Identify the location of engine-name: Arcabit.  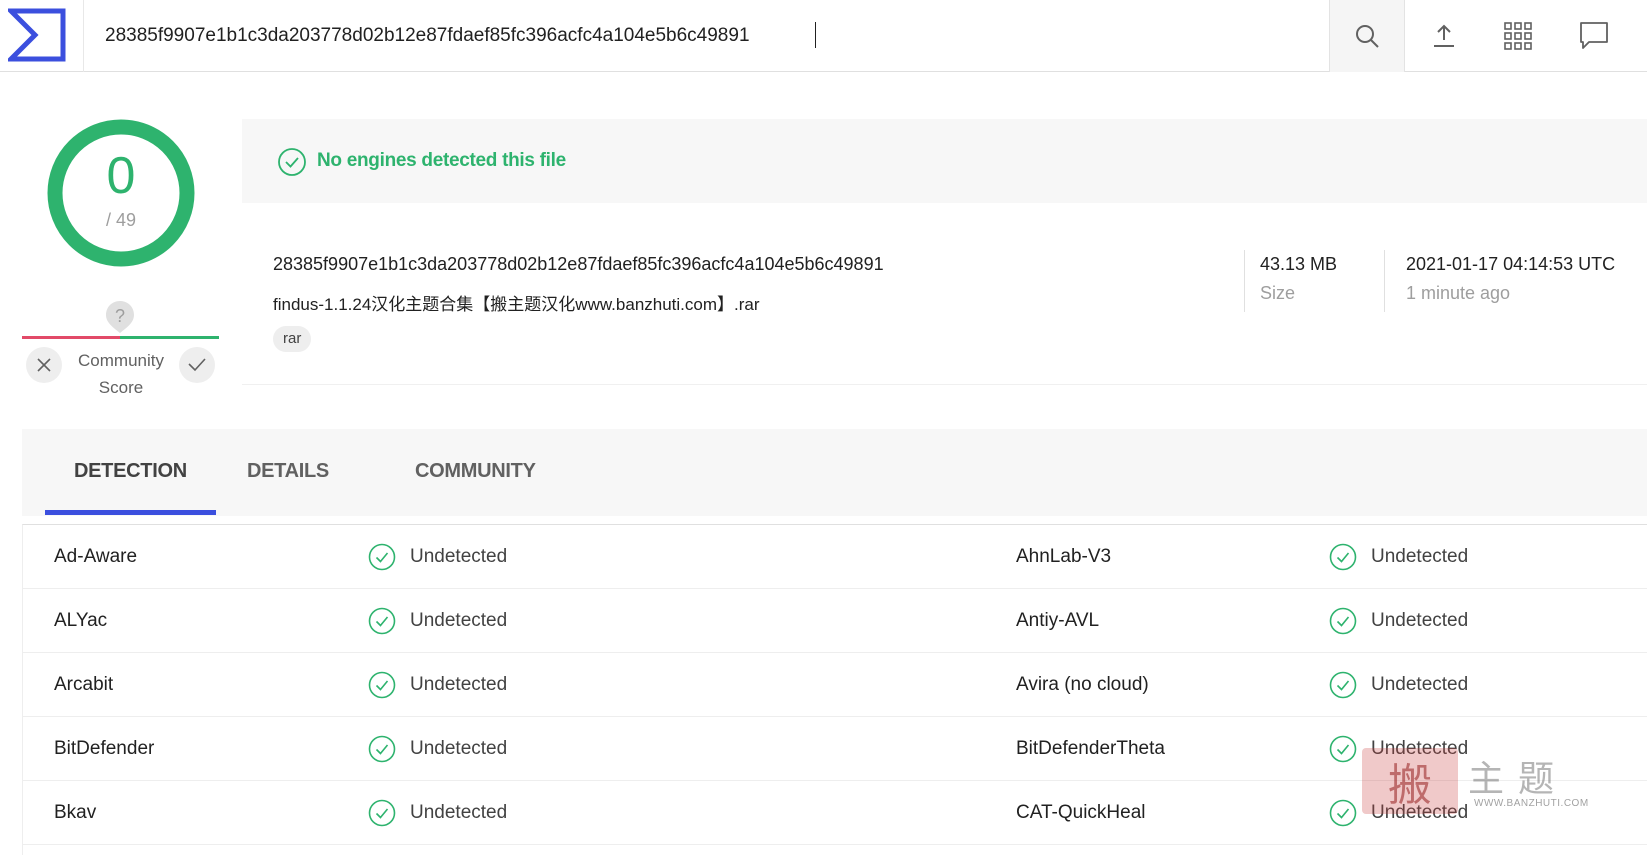
(84, 684).